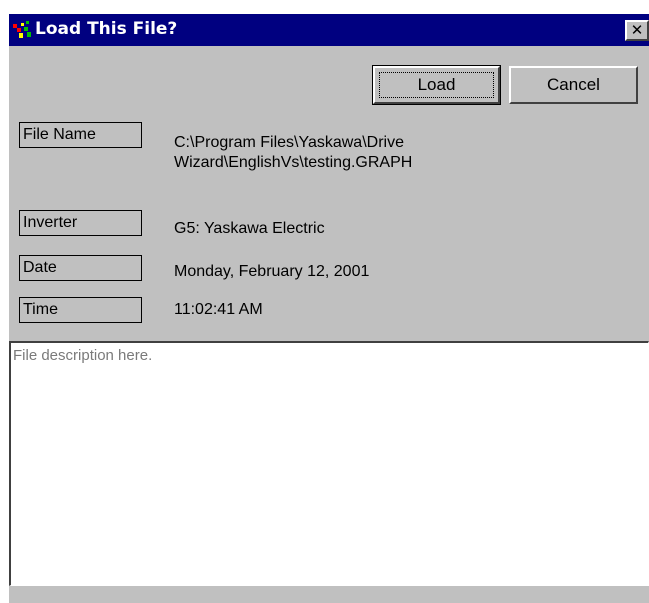  I want to click on dialog-title: Load This File?, so click(106, 29).